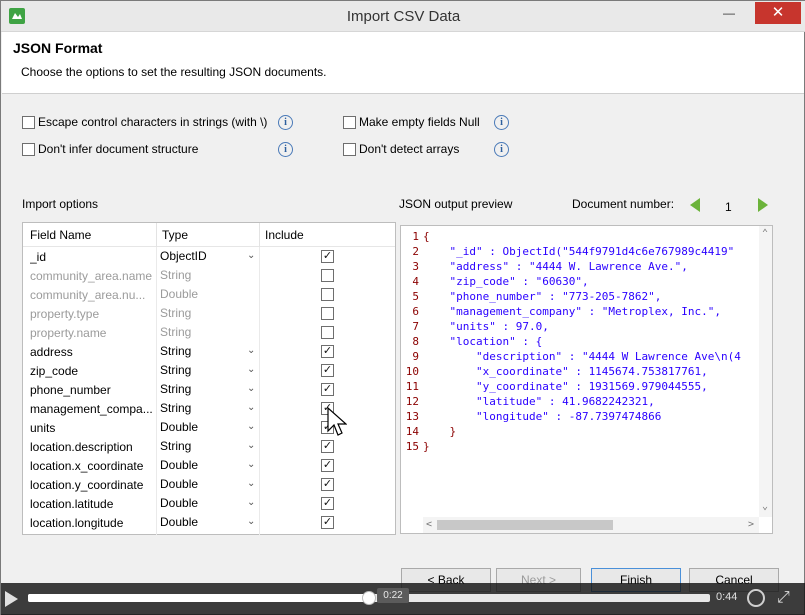 This screenshot has width=805, height=615. Describe the element at coordinates (28, 149) in the screenshot. I see `no-infer-structure-checkbox` at that location.